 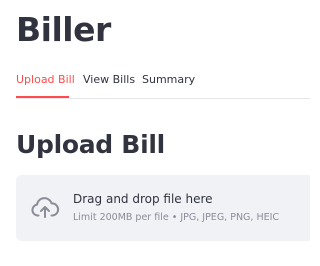 I want to click on tab-bar: Upload Bill View Bills Summary, so click(x=163, y=84).